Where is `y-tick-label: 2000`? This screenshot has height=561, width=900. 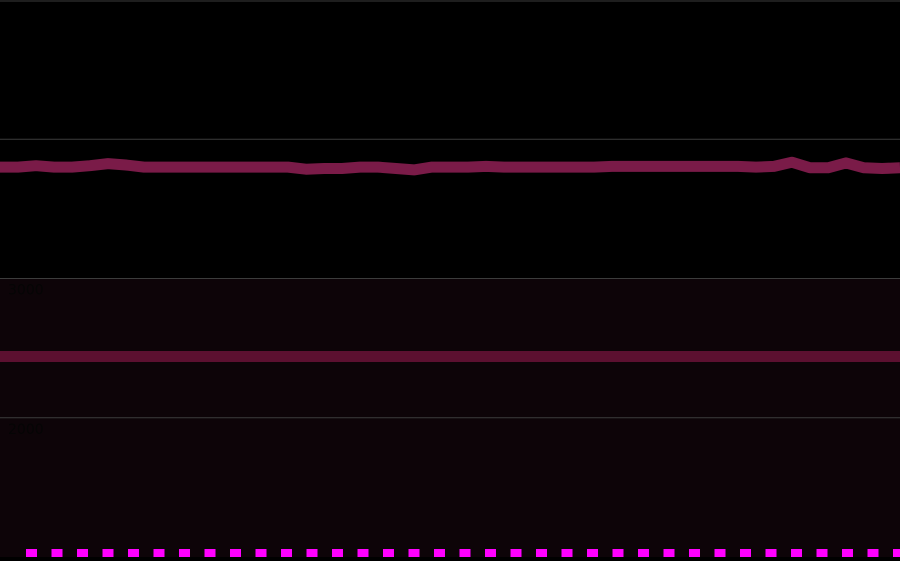 y-tick-label: 2000 is located at coordinates (26, 430).